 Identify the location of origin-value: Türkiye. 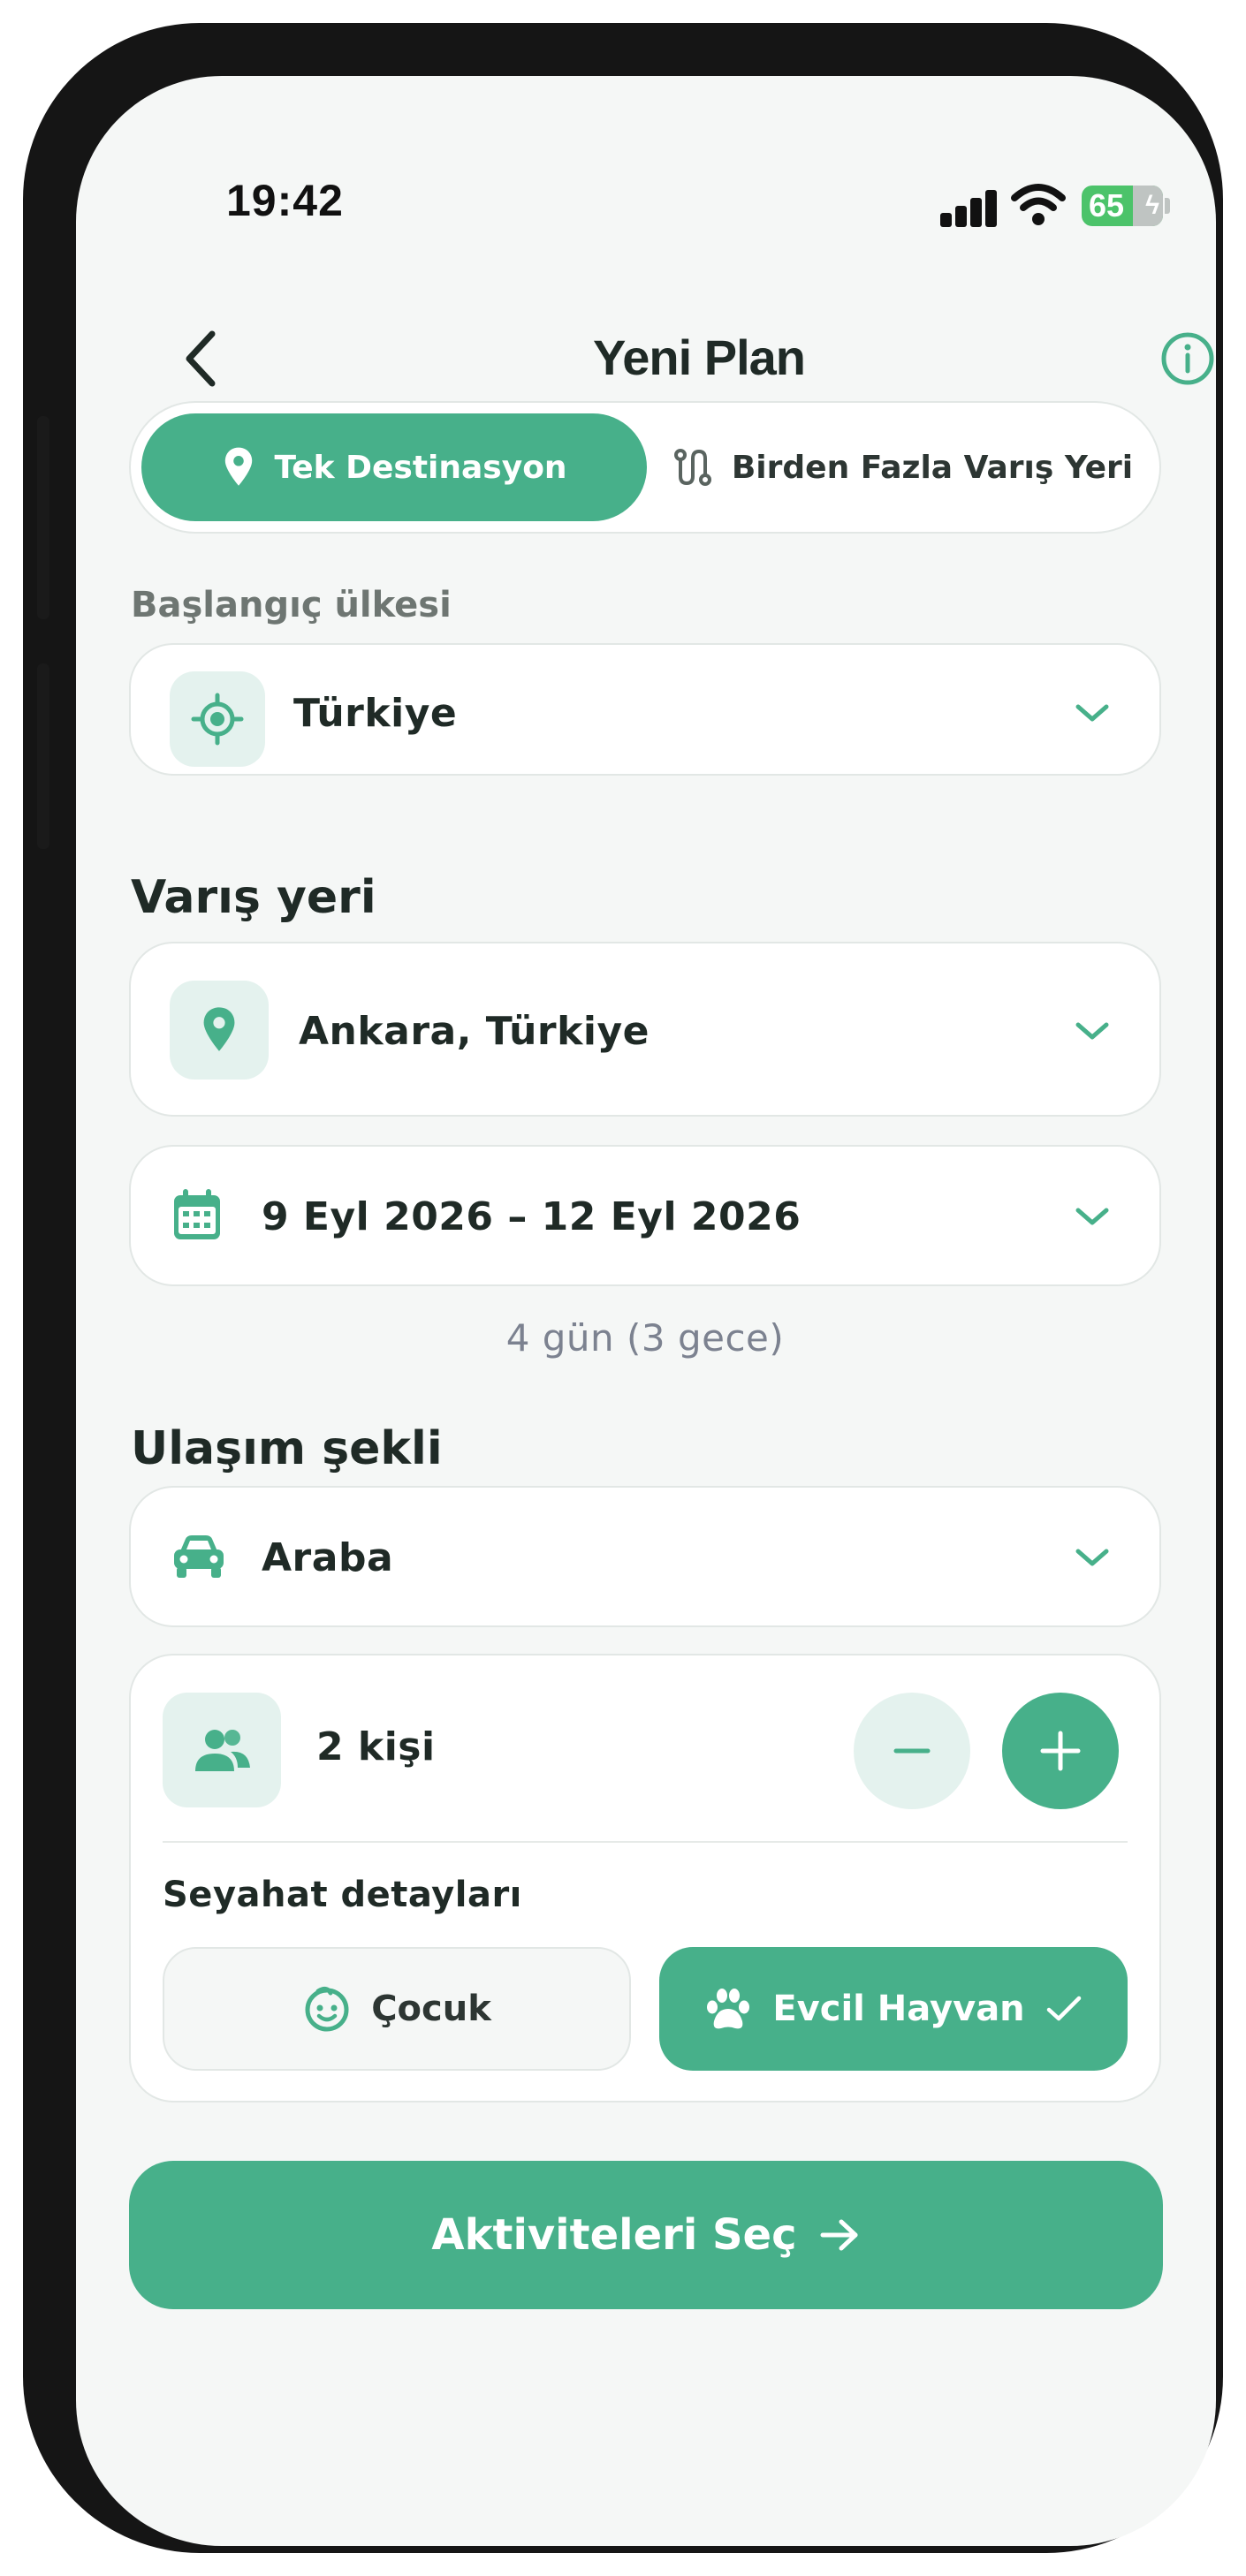
(375, 714).